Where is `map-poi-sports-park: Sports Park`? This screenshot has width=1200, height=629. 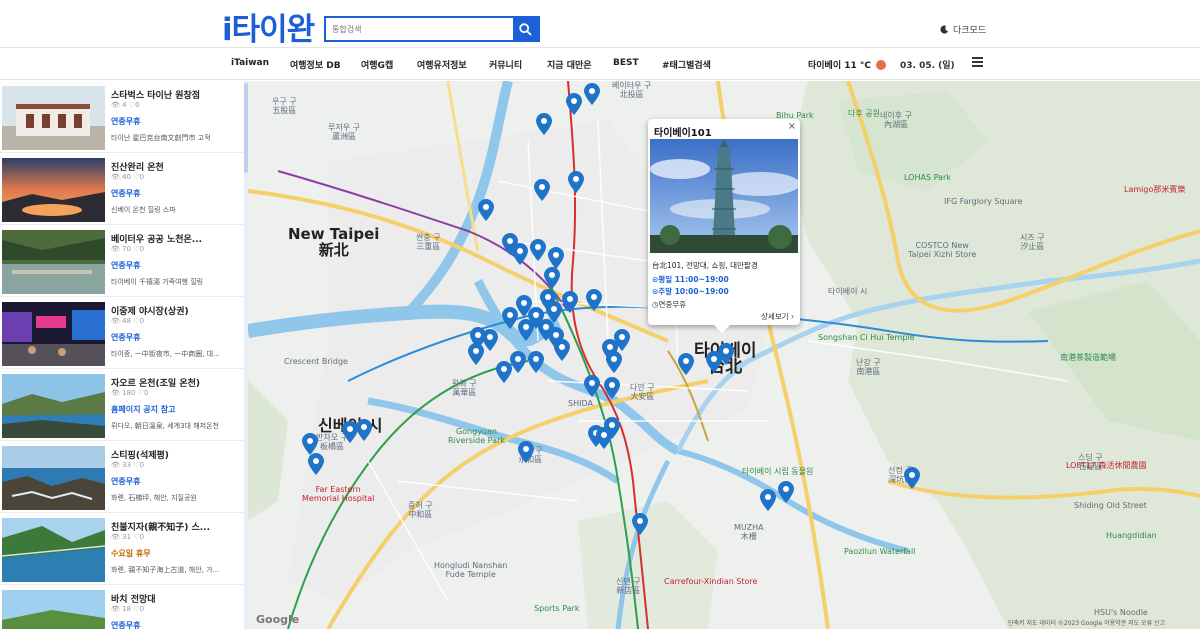 map-poi-sports-park: Sports Park is located at coordinates (556, 608).